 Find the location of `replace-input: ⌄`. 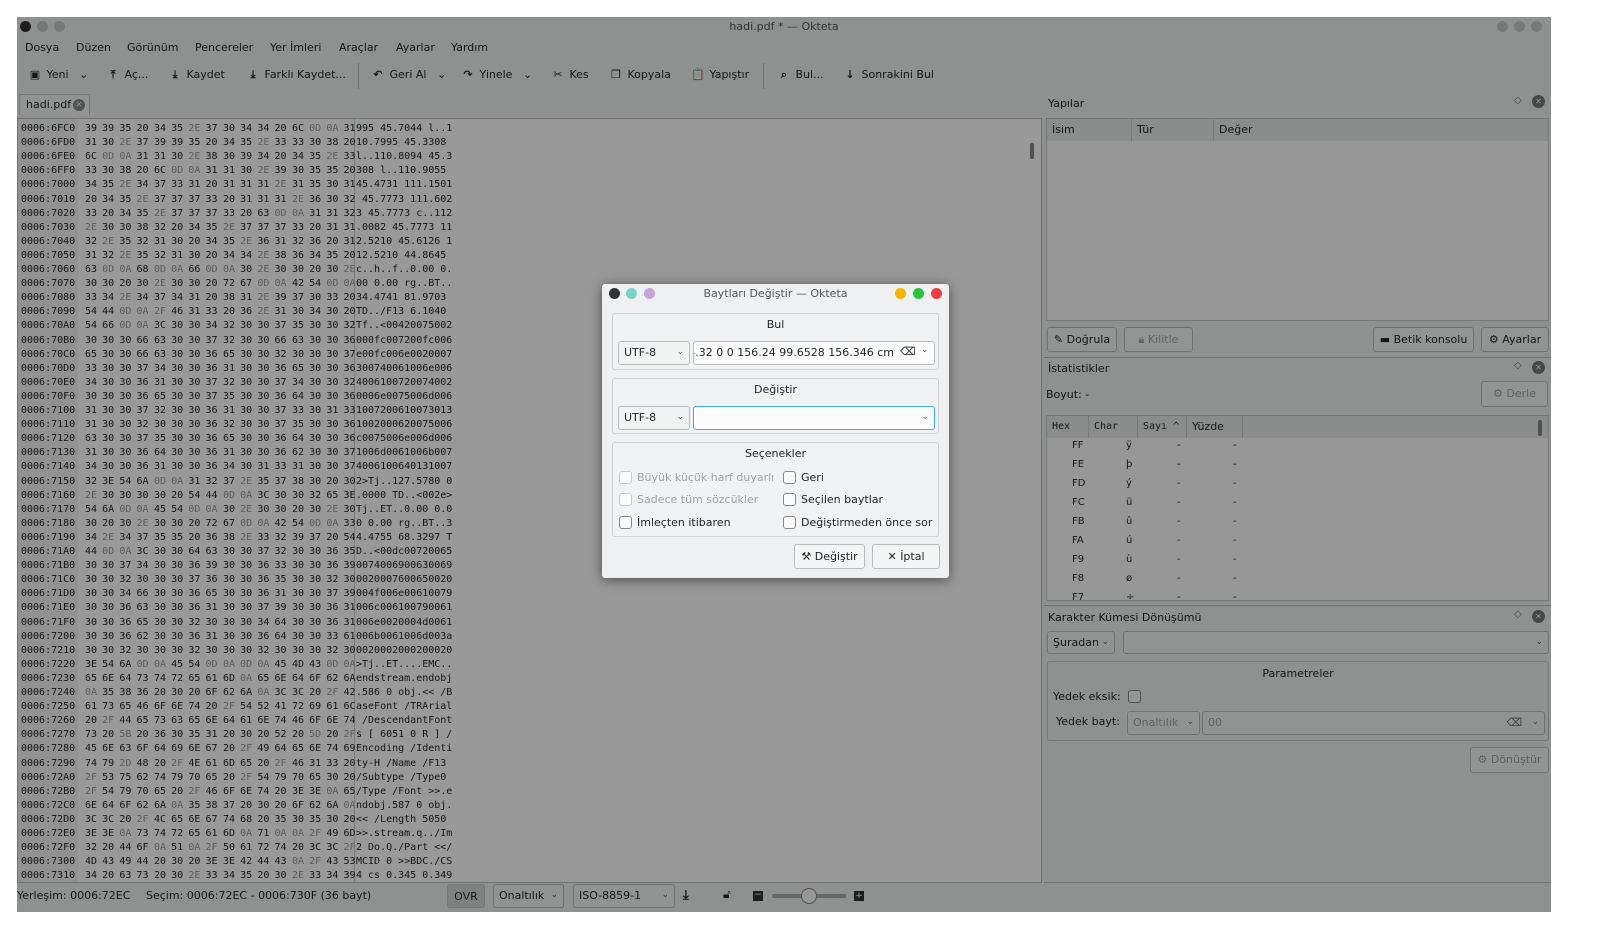

replace-input: ⌄ is located at coordinates (814, 418).